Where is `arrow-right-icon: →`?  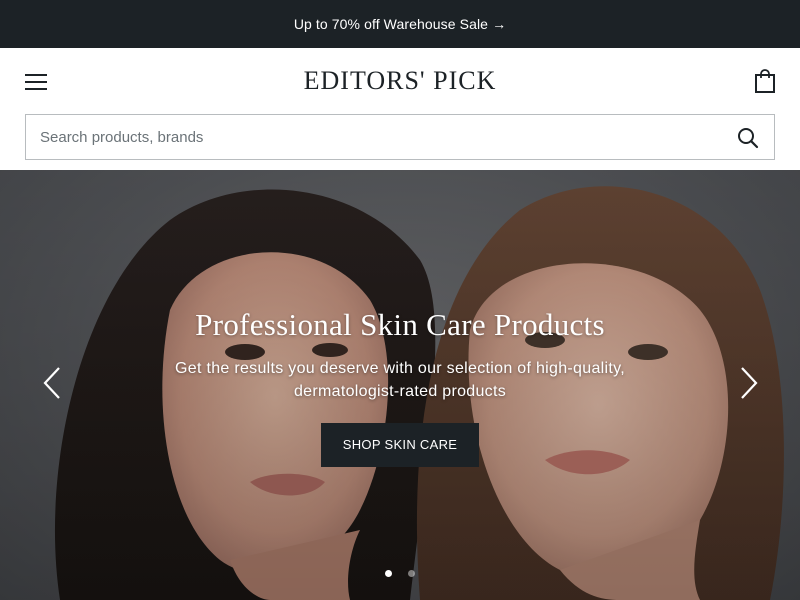 arrow-right-icon: → is located at coordinates (499, 24).